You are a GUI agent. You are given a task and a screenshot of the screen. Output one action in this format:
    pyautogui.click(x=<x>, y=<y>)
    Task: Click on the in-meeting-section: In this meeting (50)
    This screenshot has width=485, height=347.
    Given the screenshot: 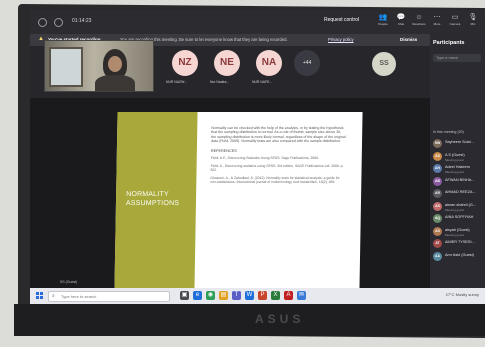 What is the action you would take?
    pyautogui.click(x=448, y=132)
    